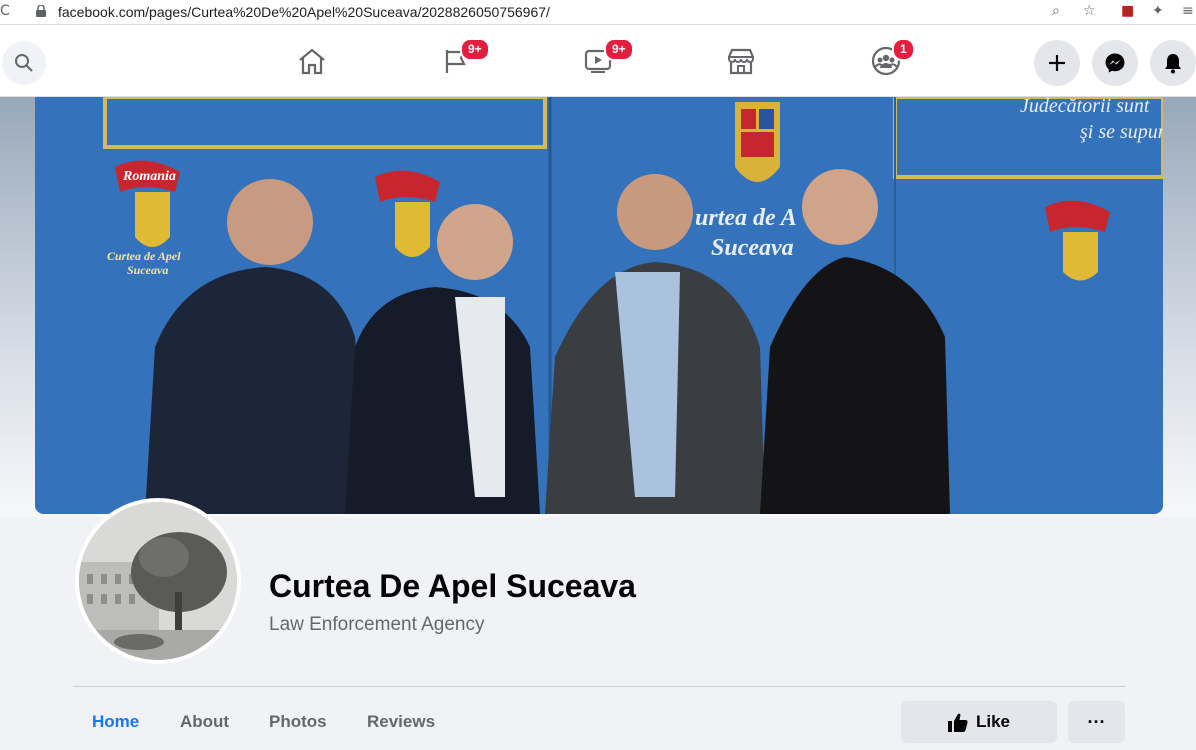 The image size is (1196, 750). I want to click on marketplace-nav-button, so click(741, 61).